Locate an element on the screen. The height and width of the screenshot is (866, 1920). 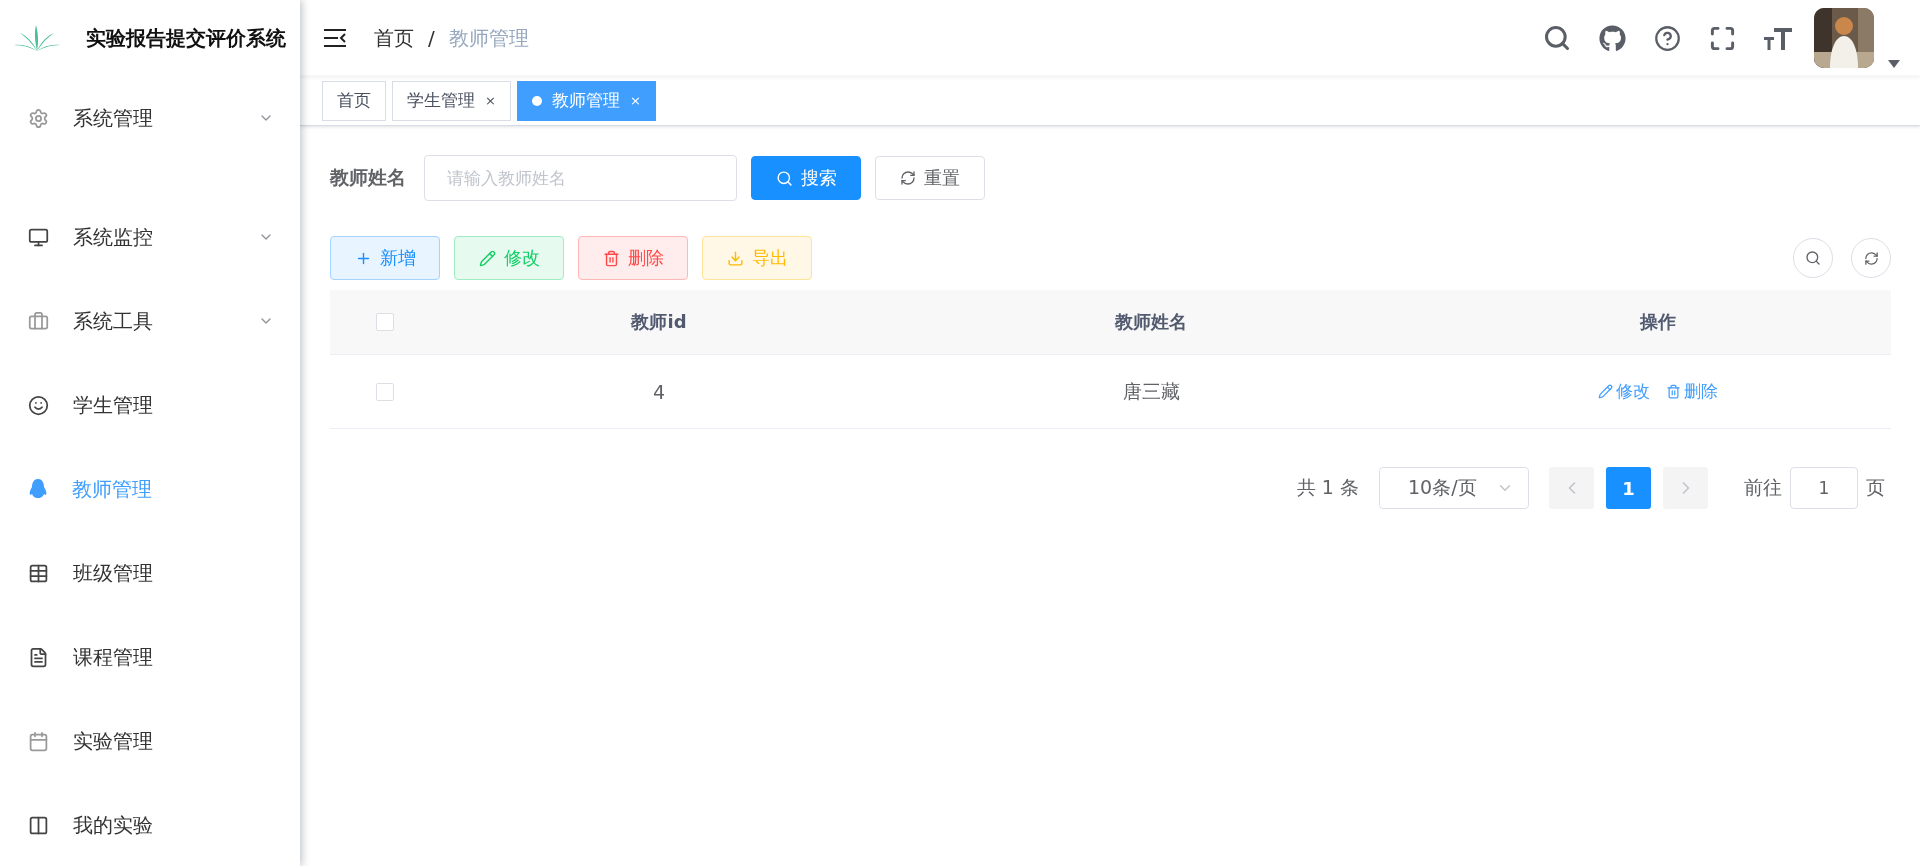
tab: 学生管理 × is located at coordinates (451, 100).